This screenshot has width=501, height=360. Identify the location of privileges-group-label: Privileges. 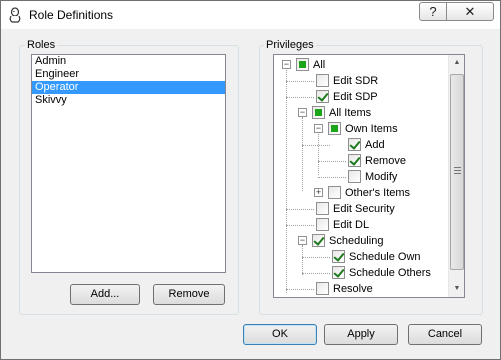
(290, 45).